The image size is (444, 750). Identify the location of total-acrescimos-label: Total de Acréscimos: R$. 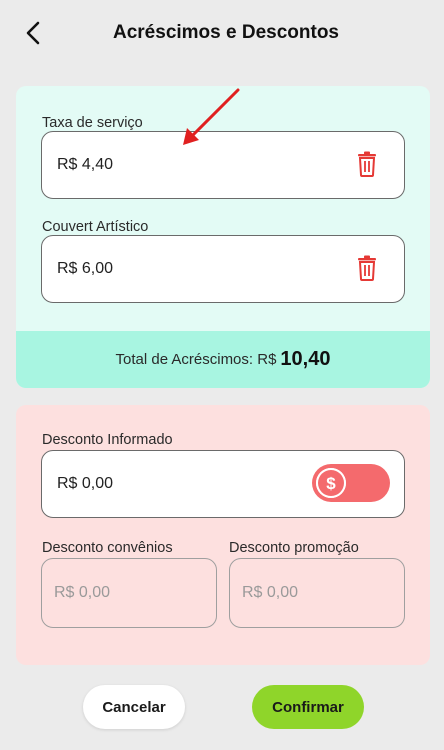
(196, 359).